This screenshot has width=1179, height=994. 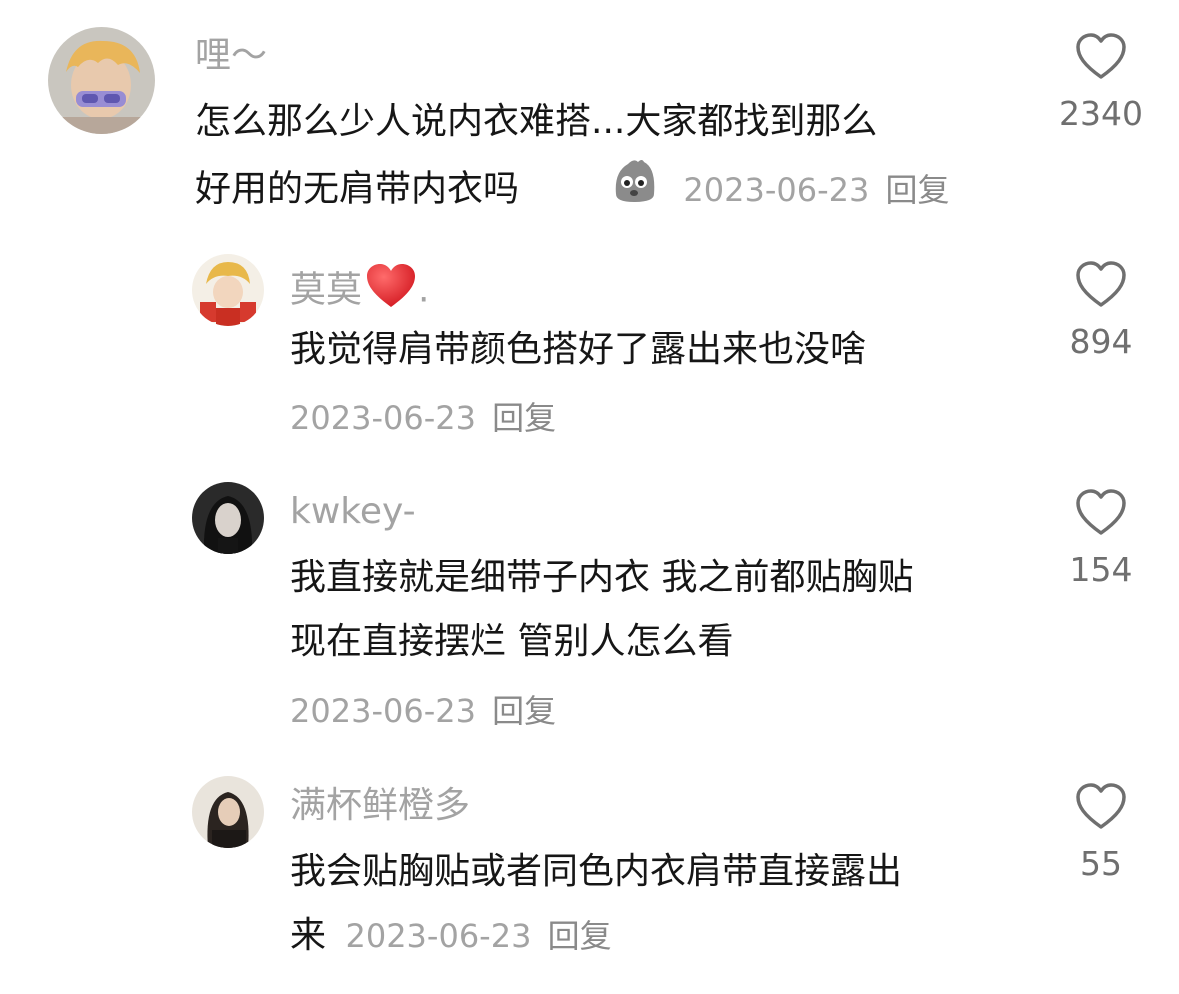 I want to click on comment-username: 哩～, so click(x=231, y=56).